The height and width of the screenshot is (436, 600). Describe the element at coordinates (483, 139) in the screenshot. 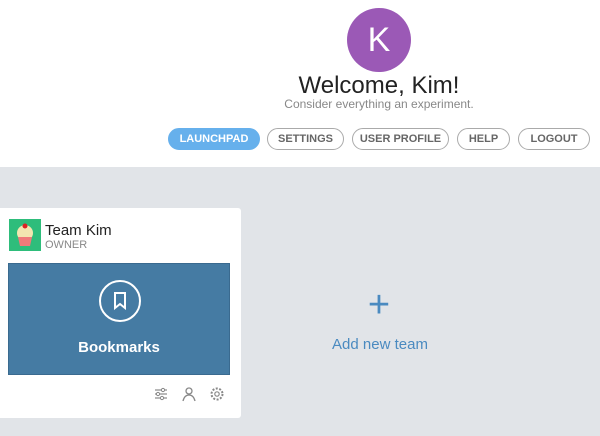

I see `nav-help-button: HELP` at that location.